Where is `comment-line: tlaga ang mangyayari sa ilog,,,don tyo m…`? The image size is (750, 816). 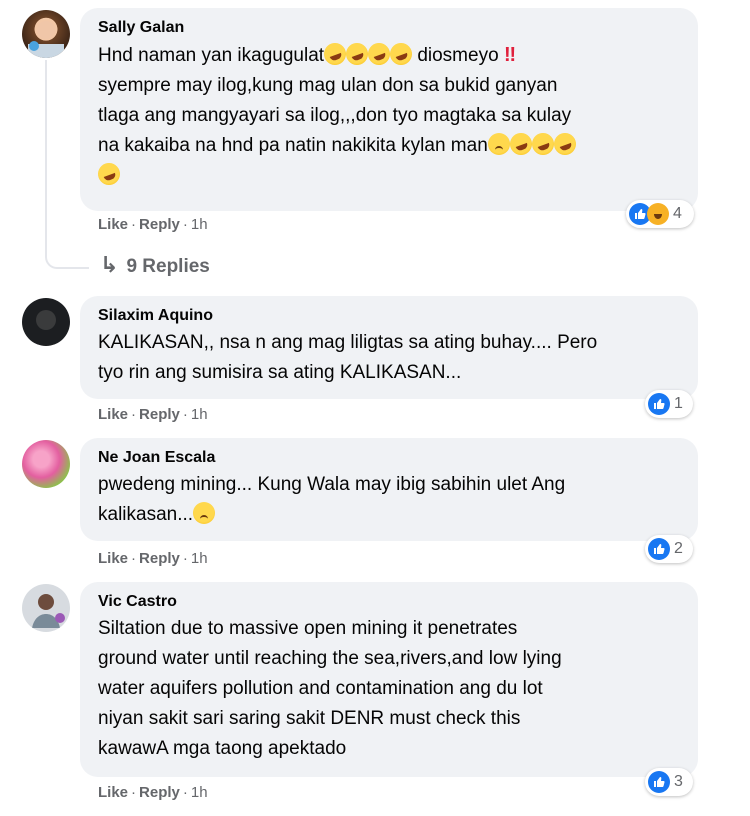
comment-line: tlaga ang mangyayari sa ilog,,,don tyo m… is located at coordinates (335, 115).